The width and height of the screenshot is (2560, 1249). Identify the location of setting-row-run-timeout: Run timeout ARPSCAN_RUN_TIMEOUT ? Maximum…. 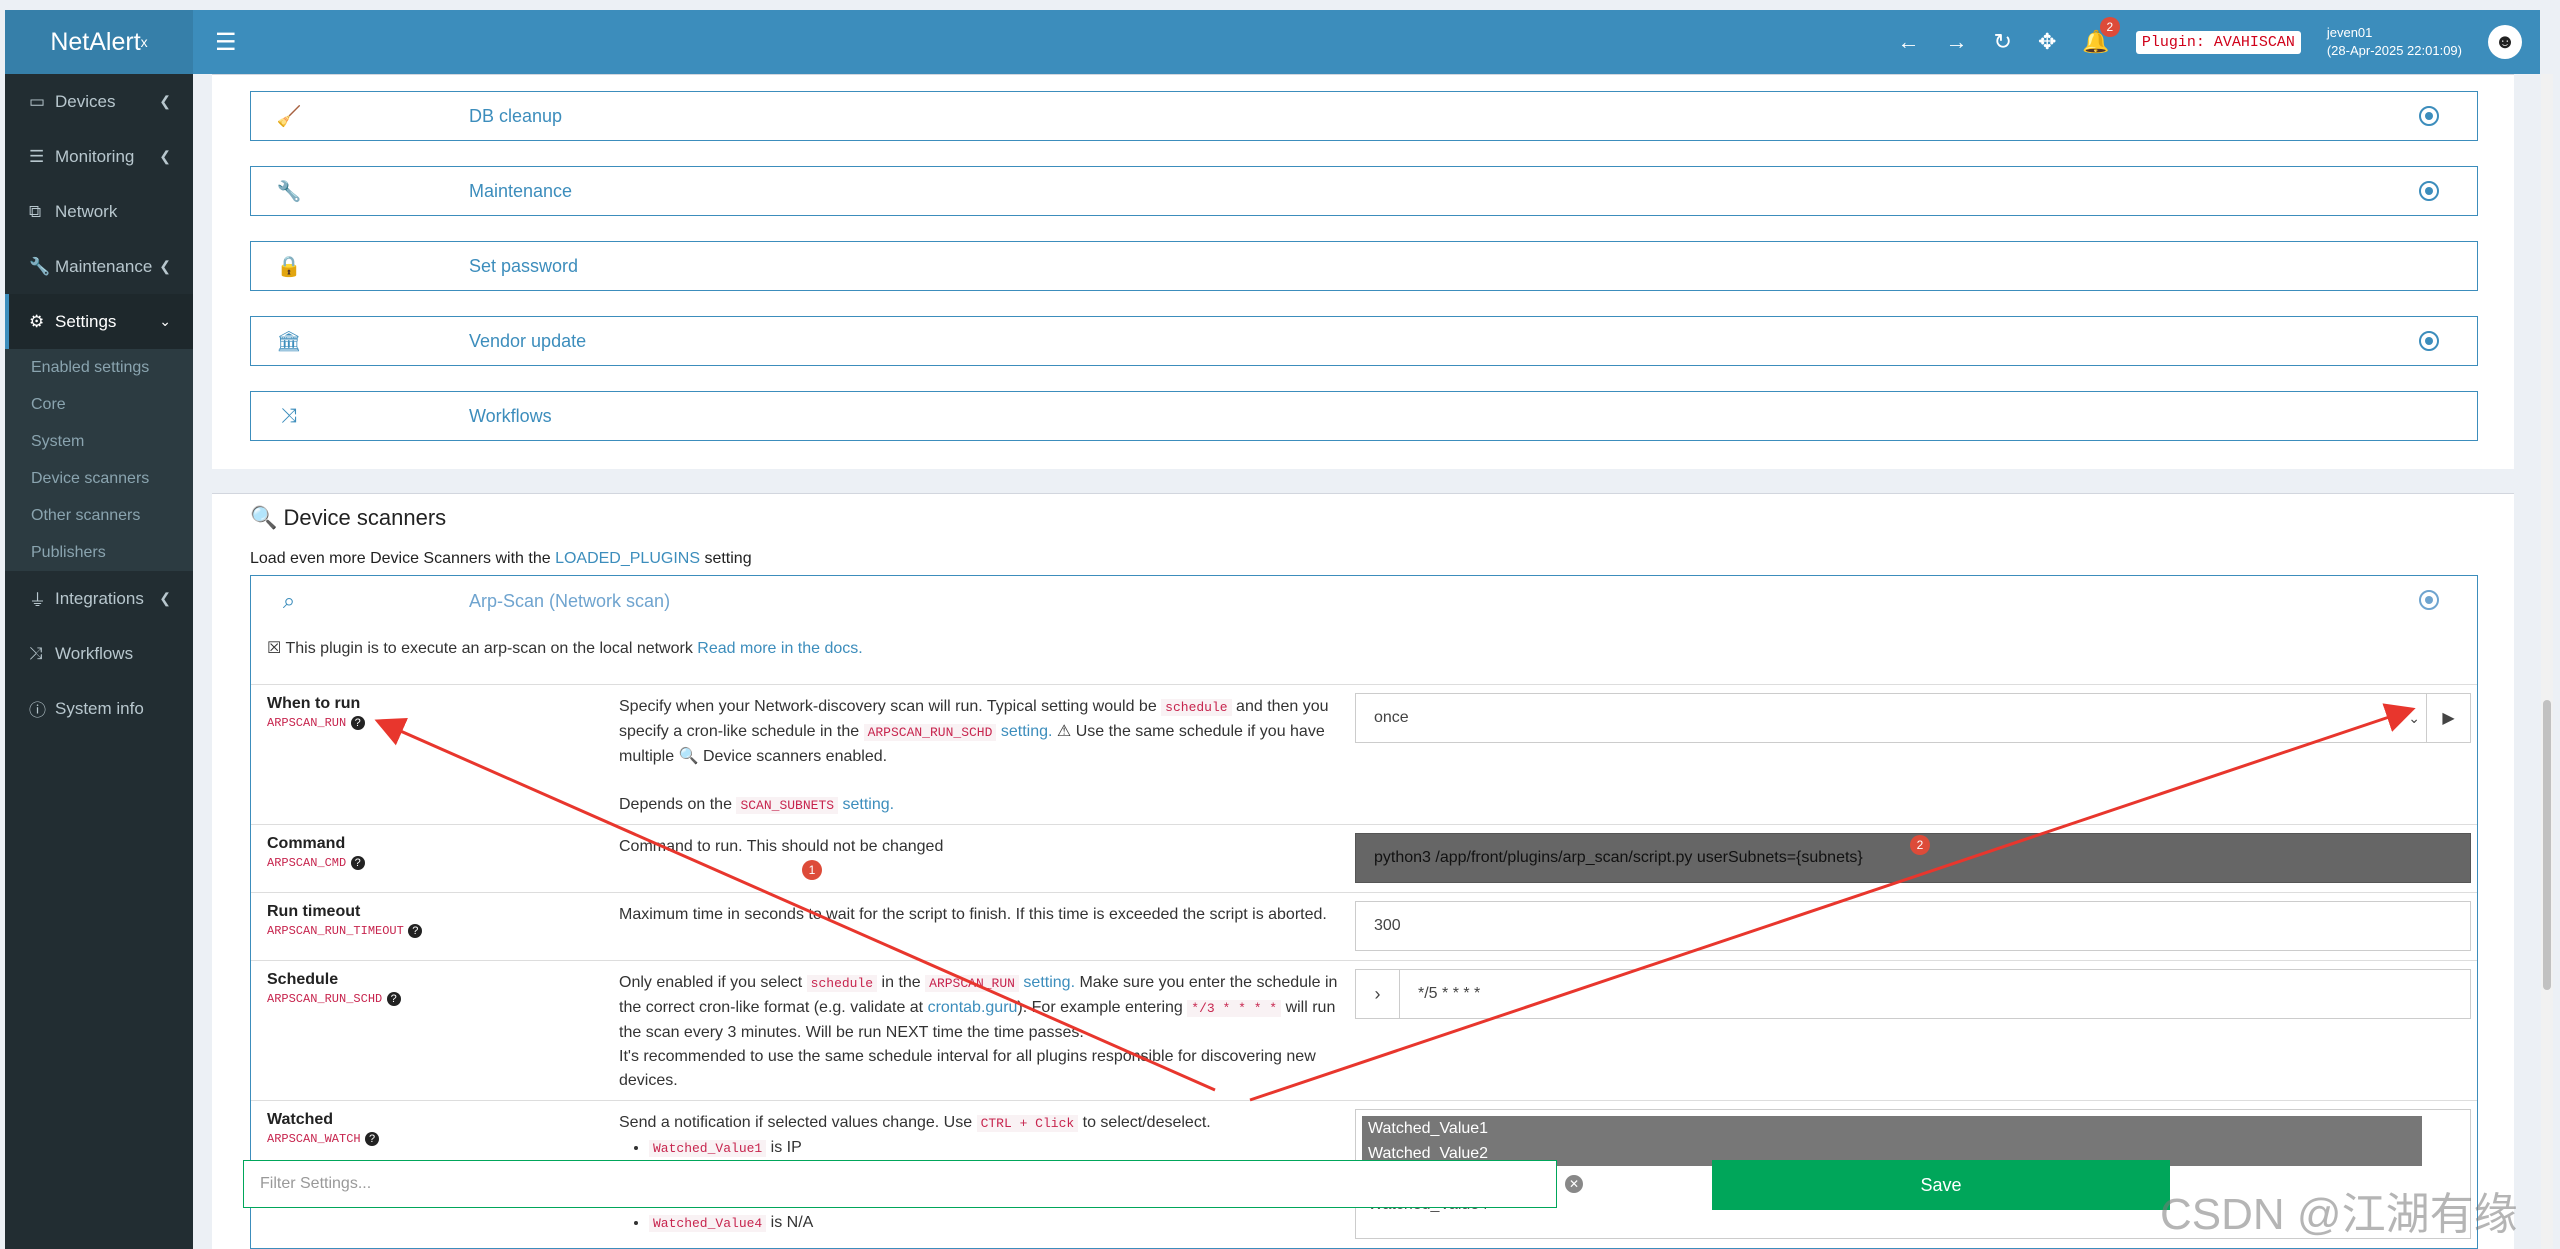
(1364, 926).